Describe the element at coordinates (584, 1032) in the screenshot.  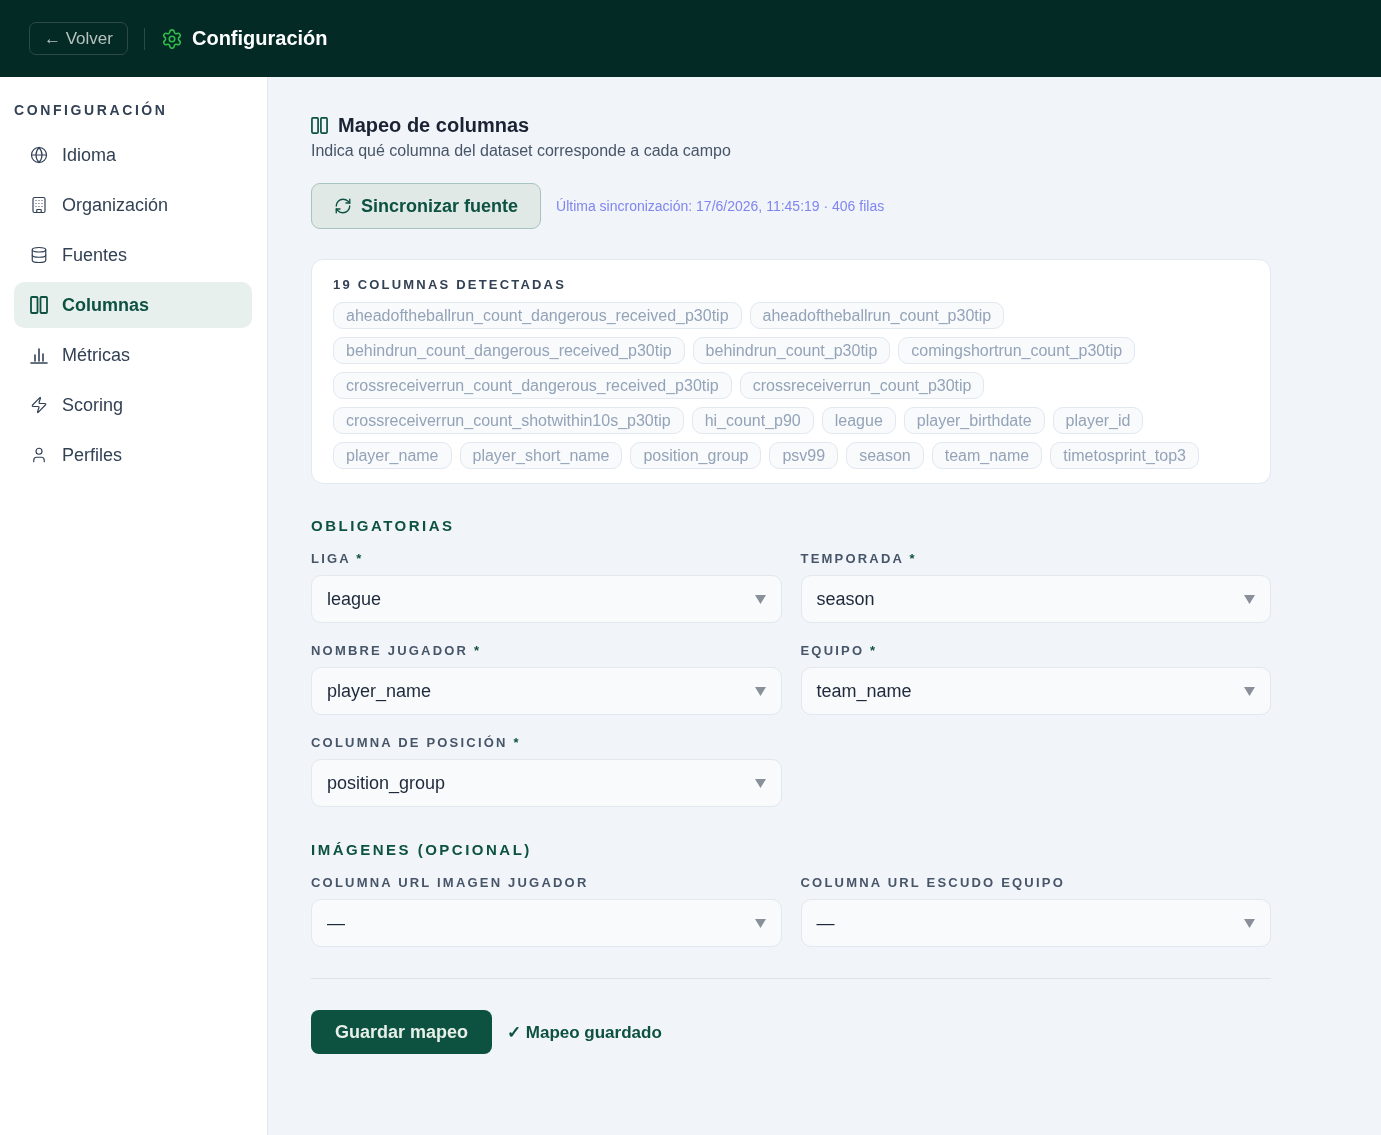
I see `save-status: ✓ Mapeo guardado` at that location.